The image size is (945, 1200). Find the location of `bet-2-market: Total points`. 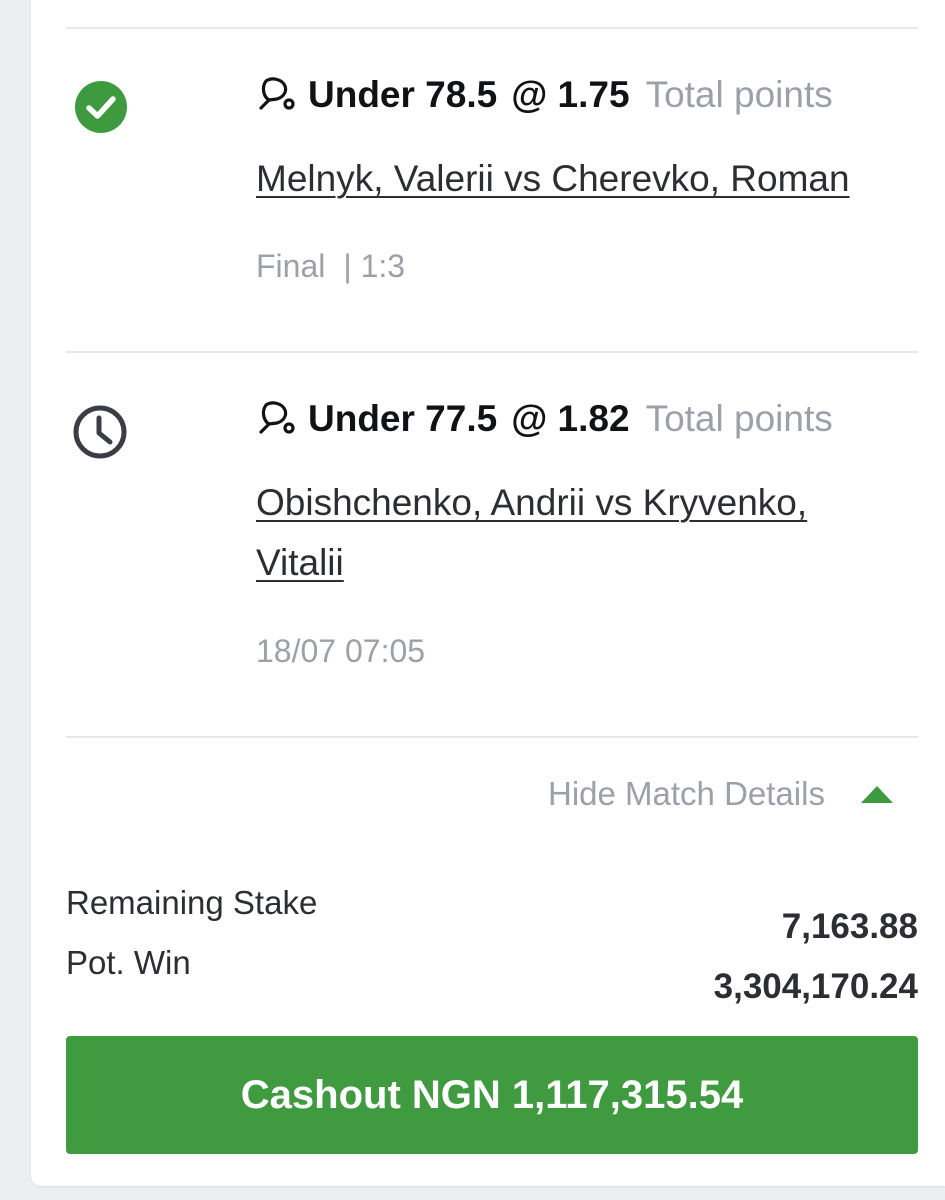

bet-2-market: Total points is located at coordinates (739, 418).